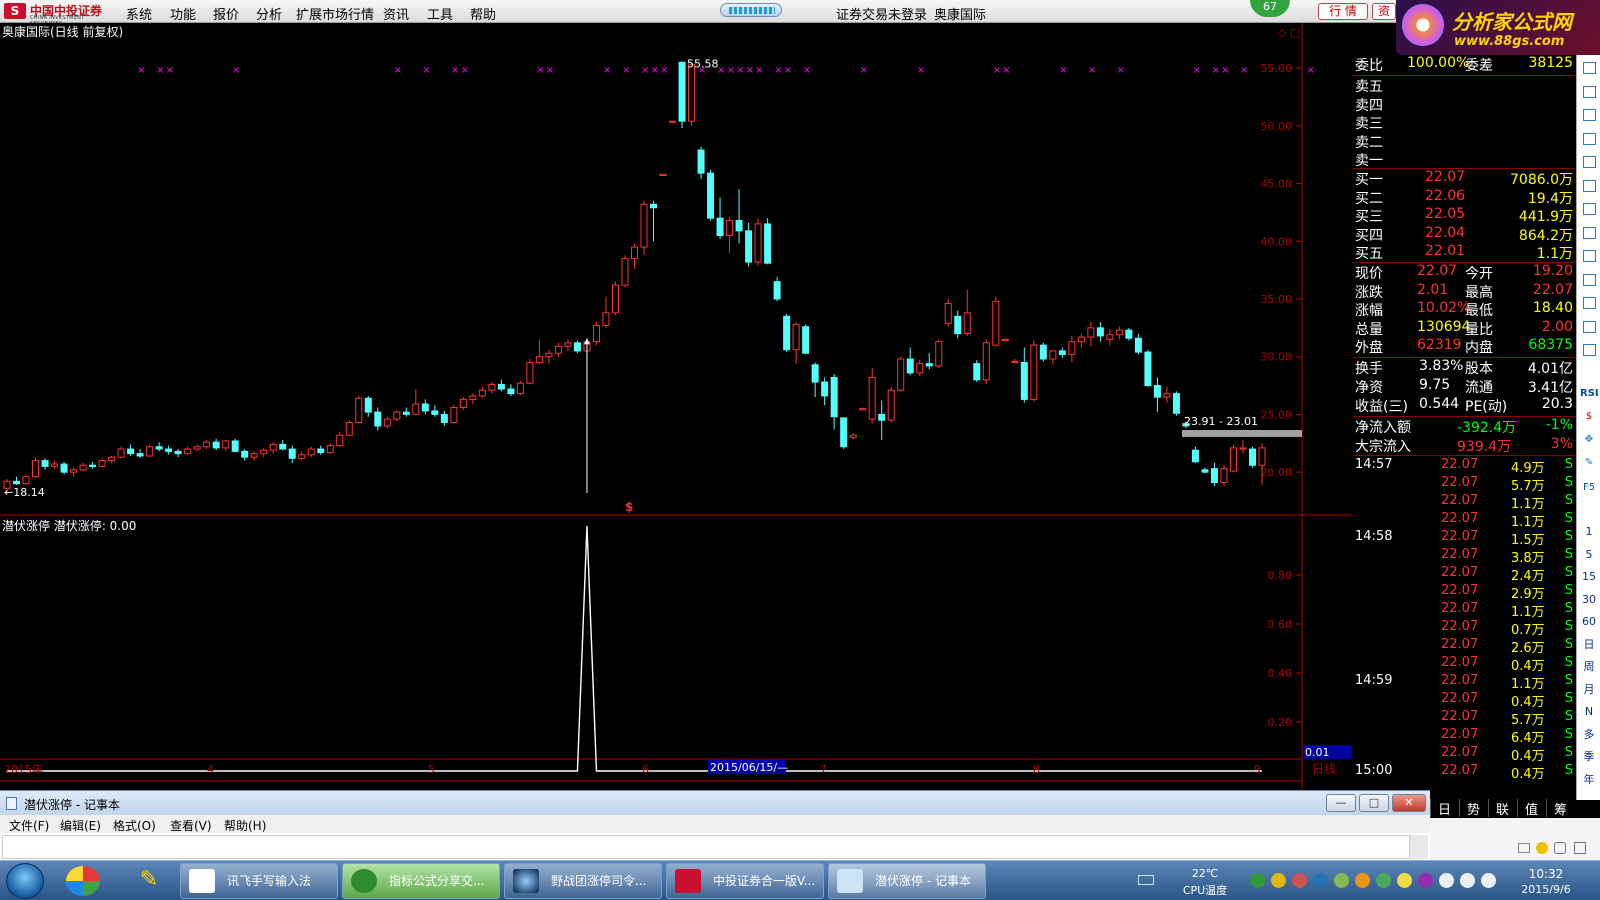  I want to click on menu-news: 资讯, so click(396, 13).